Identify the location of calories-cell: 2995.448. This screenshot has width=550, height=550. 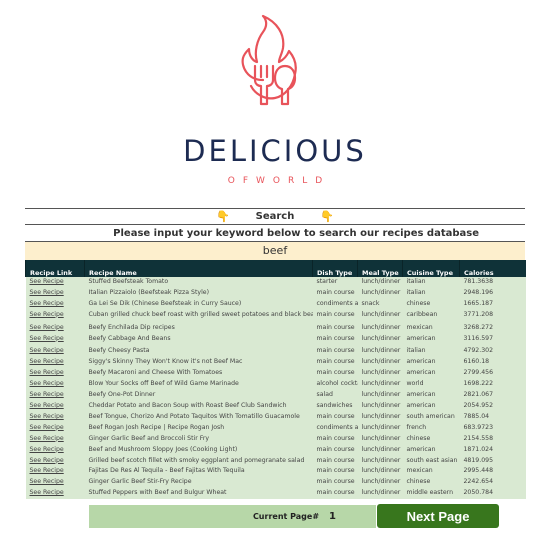
(478, 471).